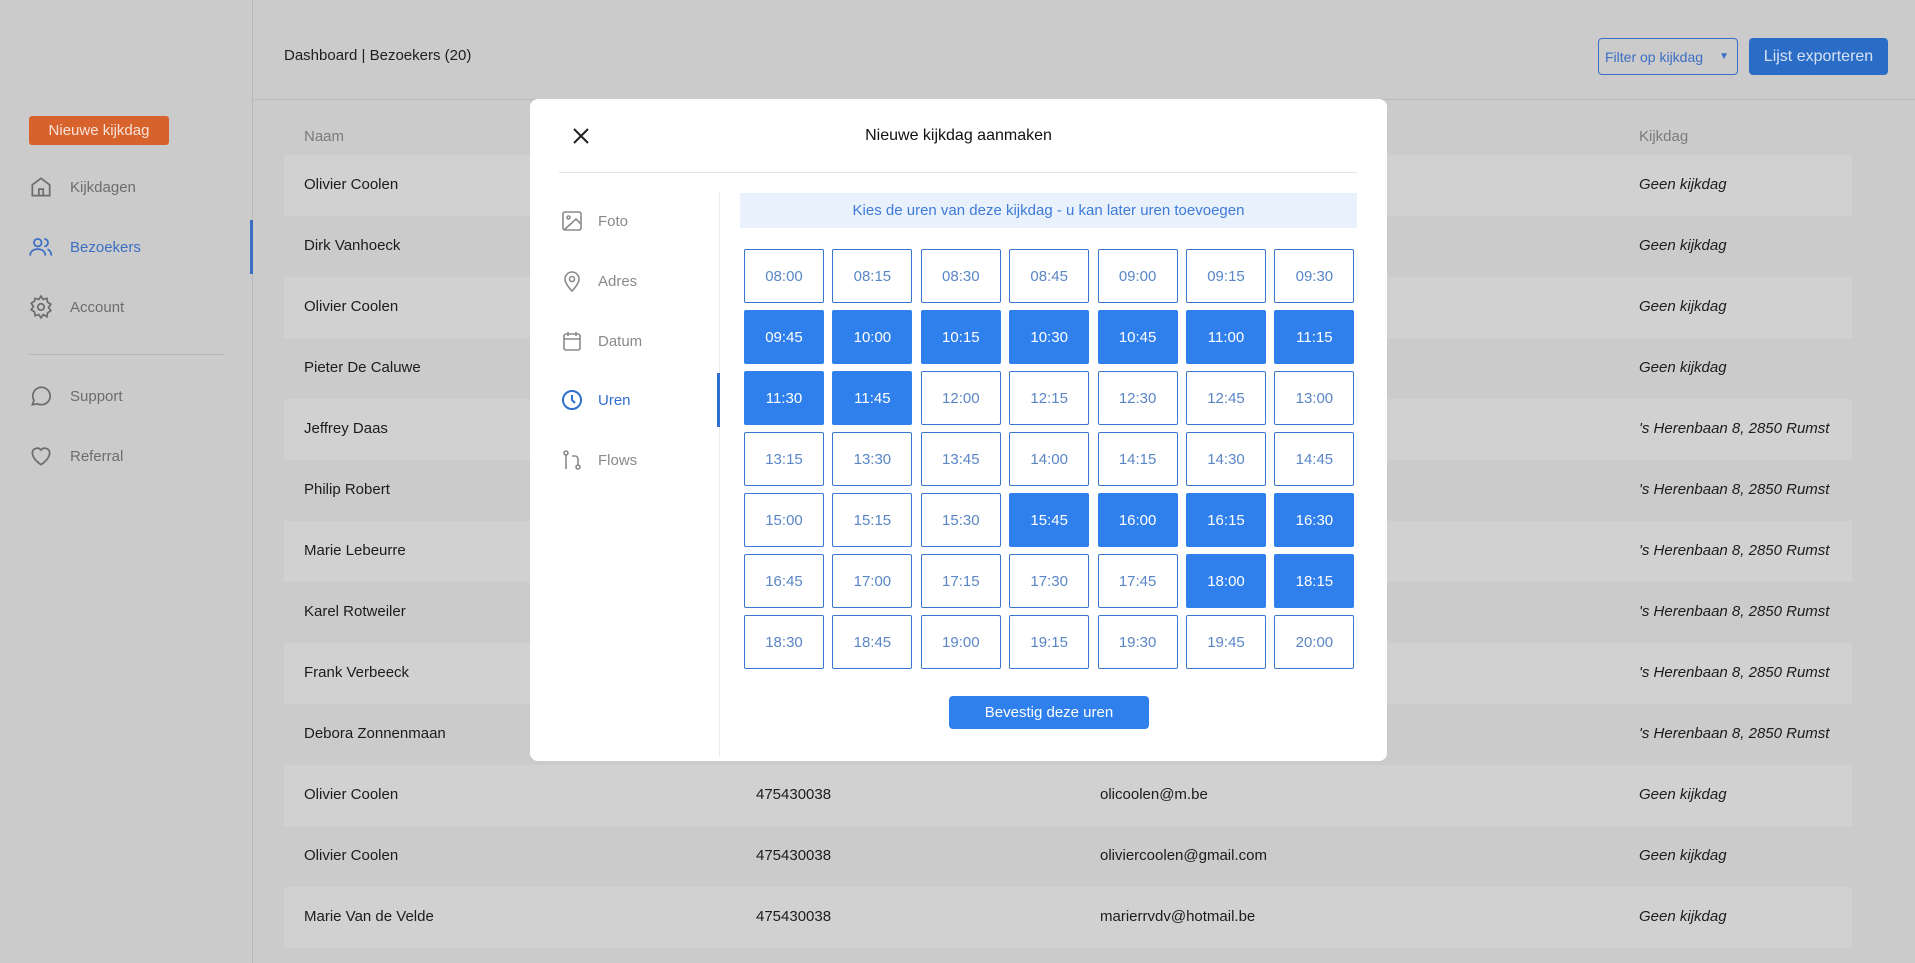  Describe the element at coordinates (872, 276) in the screenshot. I see `time-slot: 08:15` at that location.